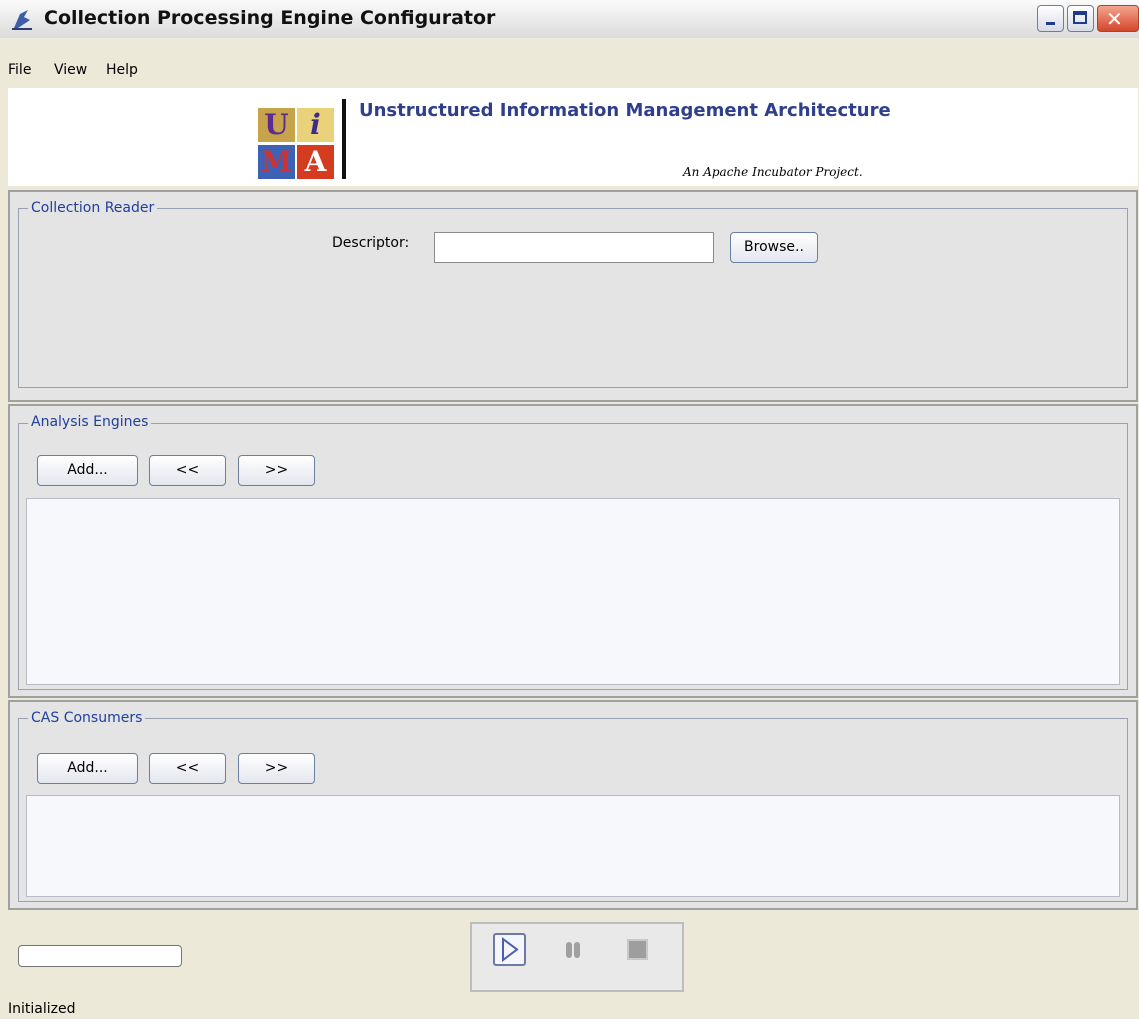  I want to click on maximize-button, so click(1080, 18).